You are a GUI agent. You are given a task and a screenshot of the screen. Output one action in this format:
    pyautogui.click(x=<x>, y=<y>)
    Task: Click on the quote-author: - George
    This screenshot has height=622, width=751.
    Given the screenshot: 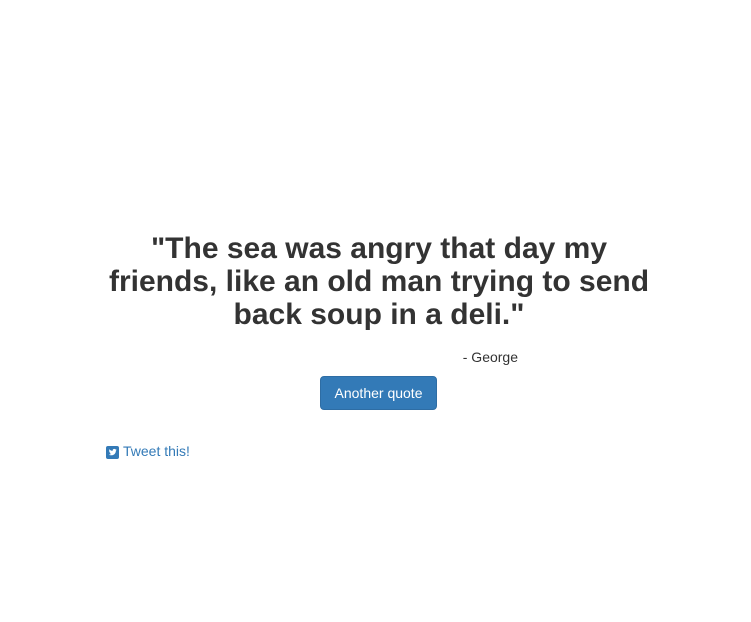 What is the action you would take?
    pyautogui.click(x=490, y=357)
    